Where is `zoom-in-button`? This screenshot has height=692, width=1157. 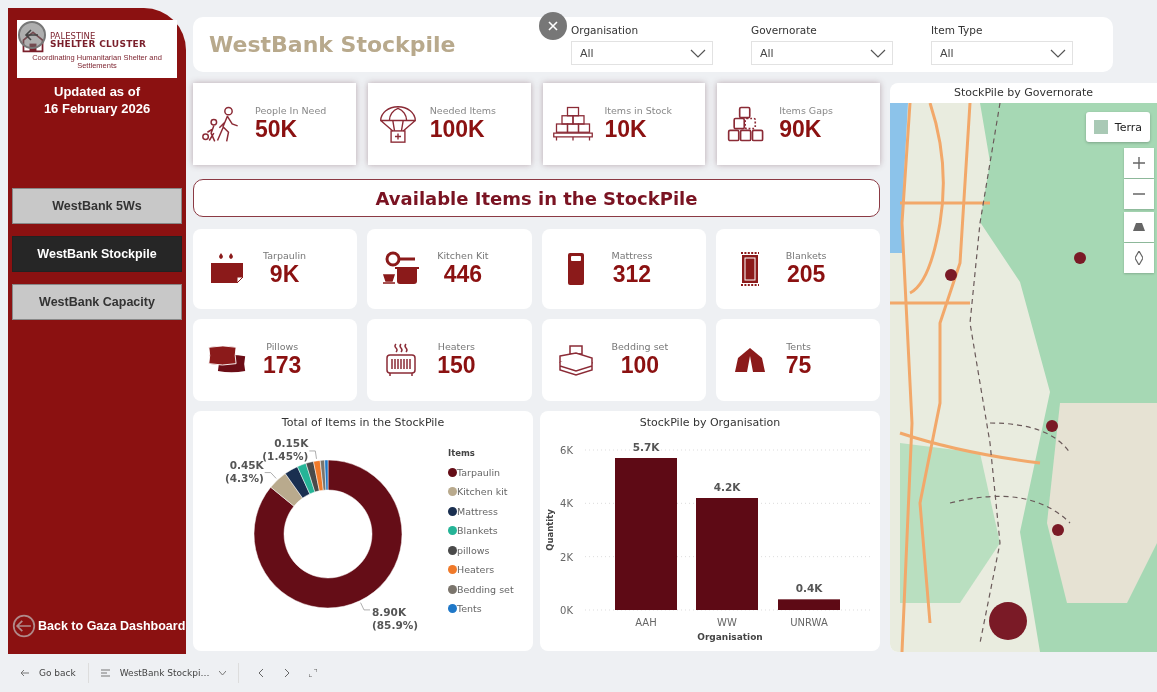
zoom-in-button is located at coordinates (1139, 163).